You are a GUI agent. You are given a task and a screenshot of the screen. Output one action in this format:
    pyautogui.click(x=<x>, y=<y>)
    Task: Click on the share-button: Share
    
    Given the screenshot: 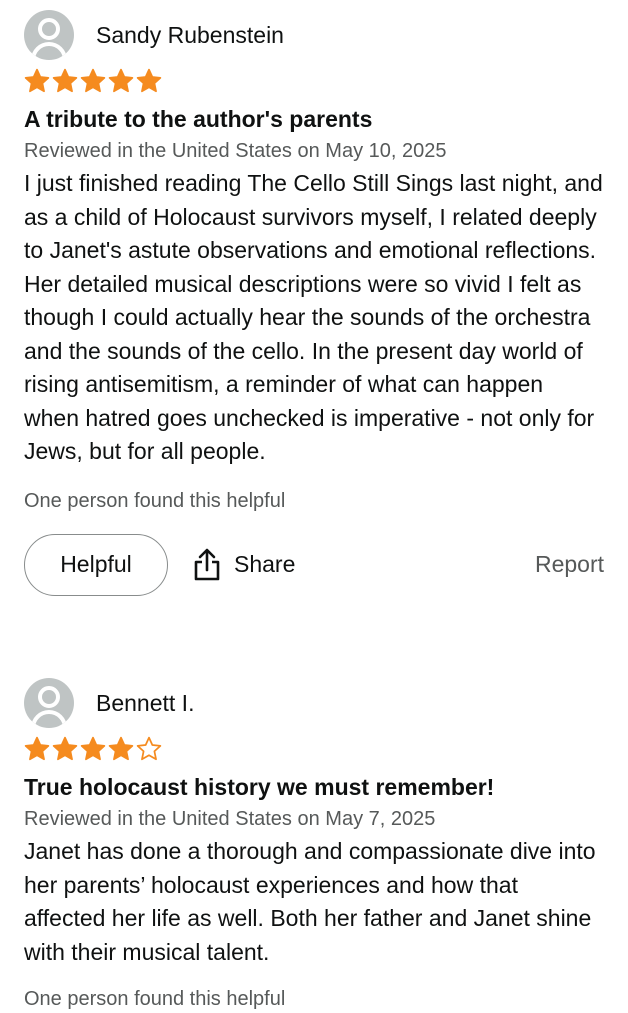 What is the action you would take?
    pyautogui.click(x=243, y=565)
    